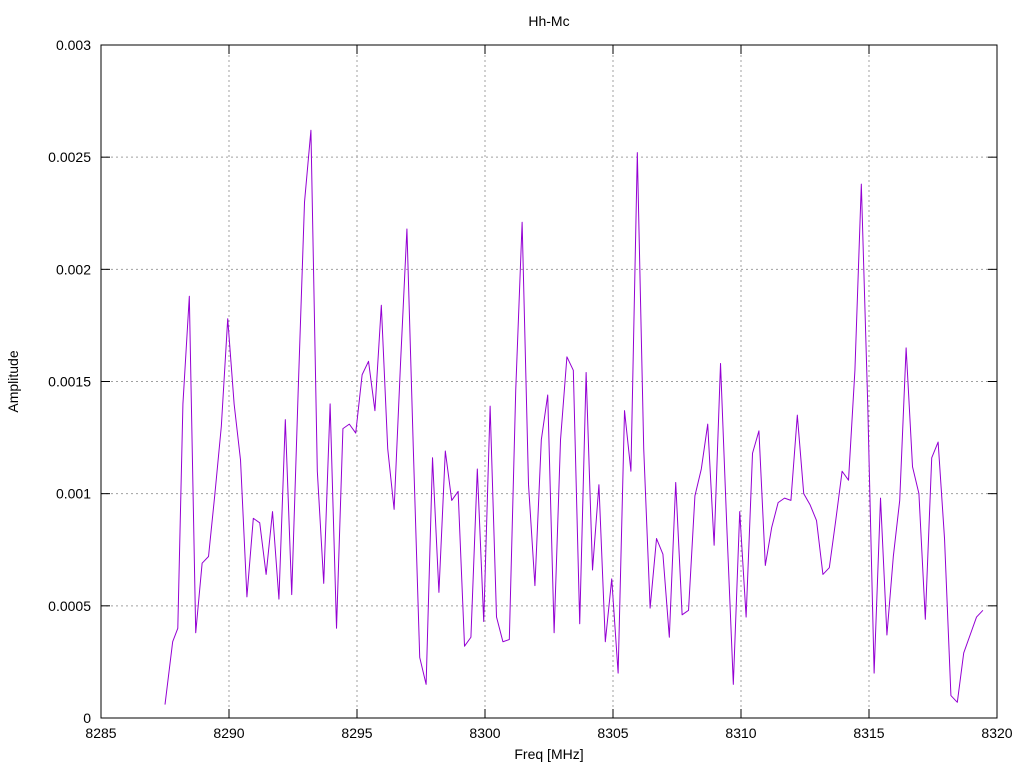 Image resolution: width=1024 pixels, height=768 pixels. Describe the element at coordinates (548, 754) in the screenshot. I see `x-axis-title: Freq [MHz]` at that location.